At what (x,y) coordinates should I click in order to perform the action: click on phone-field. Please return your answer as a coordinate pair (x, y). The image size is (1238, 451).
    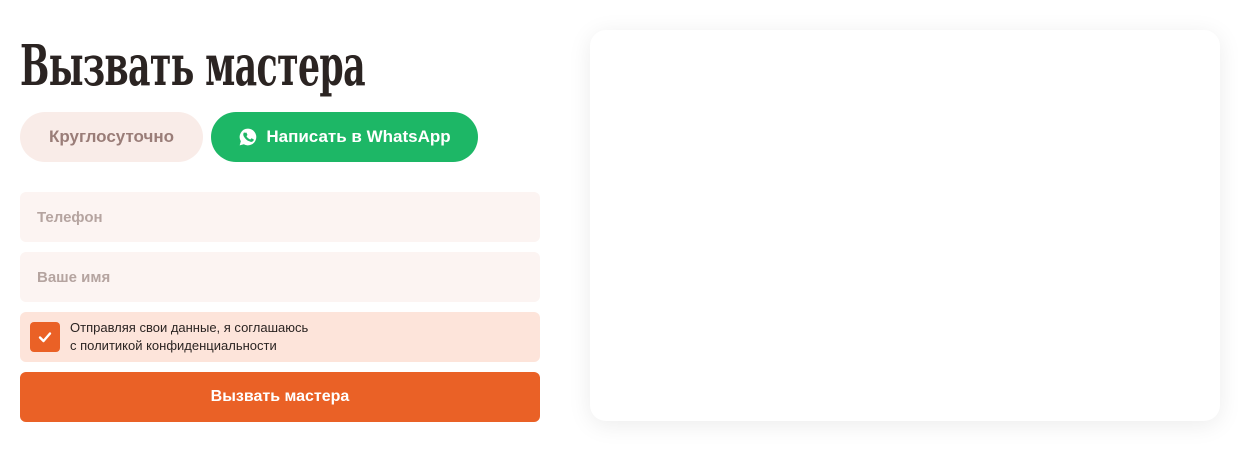
    Looking at the image, I should click on (280, 217).